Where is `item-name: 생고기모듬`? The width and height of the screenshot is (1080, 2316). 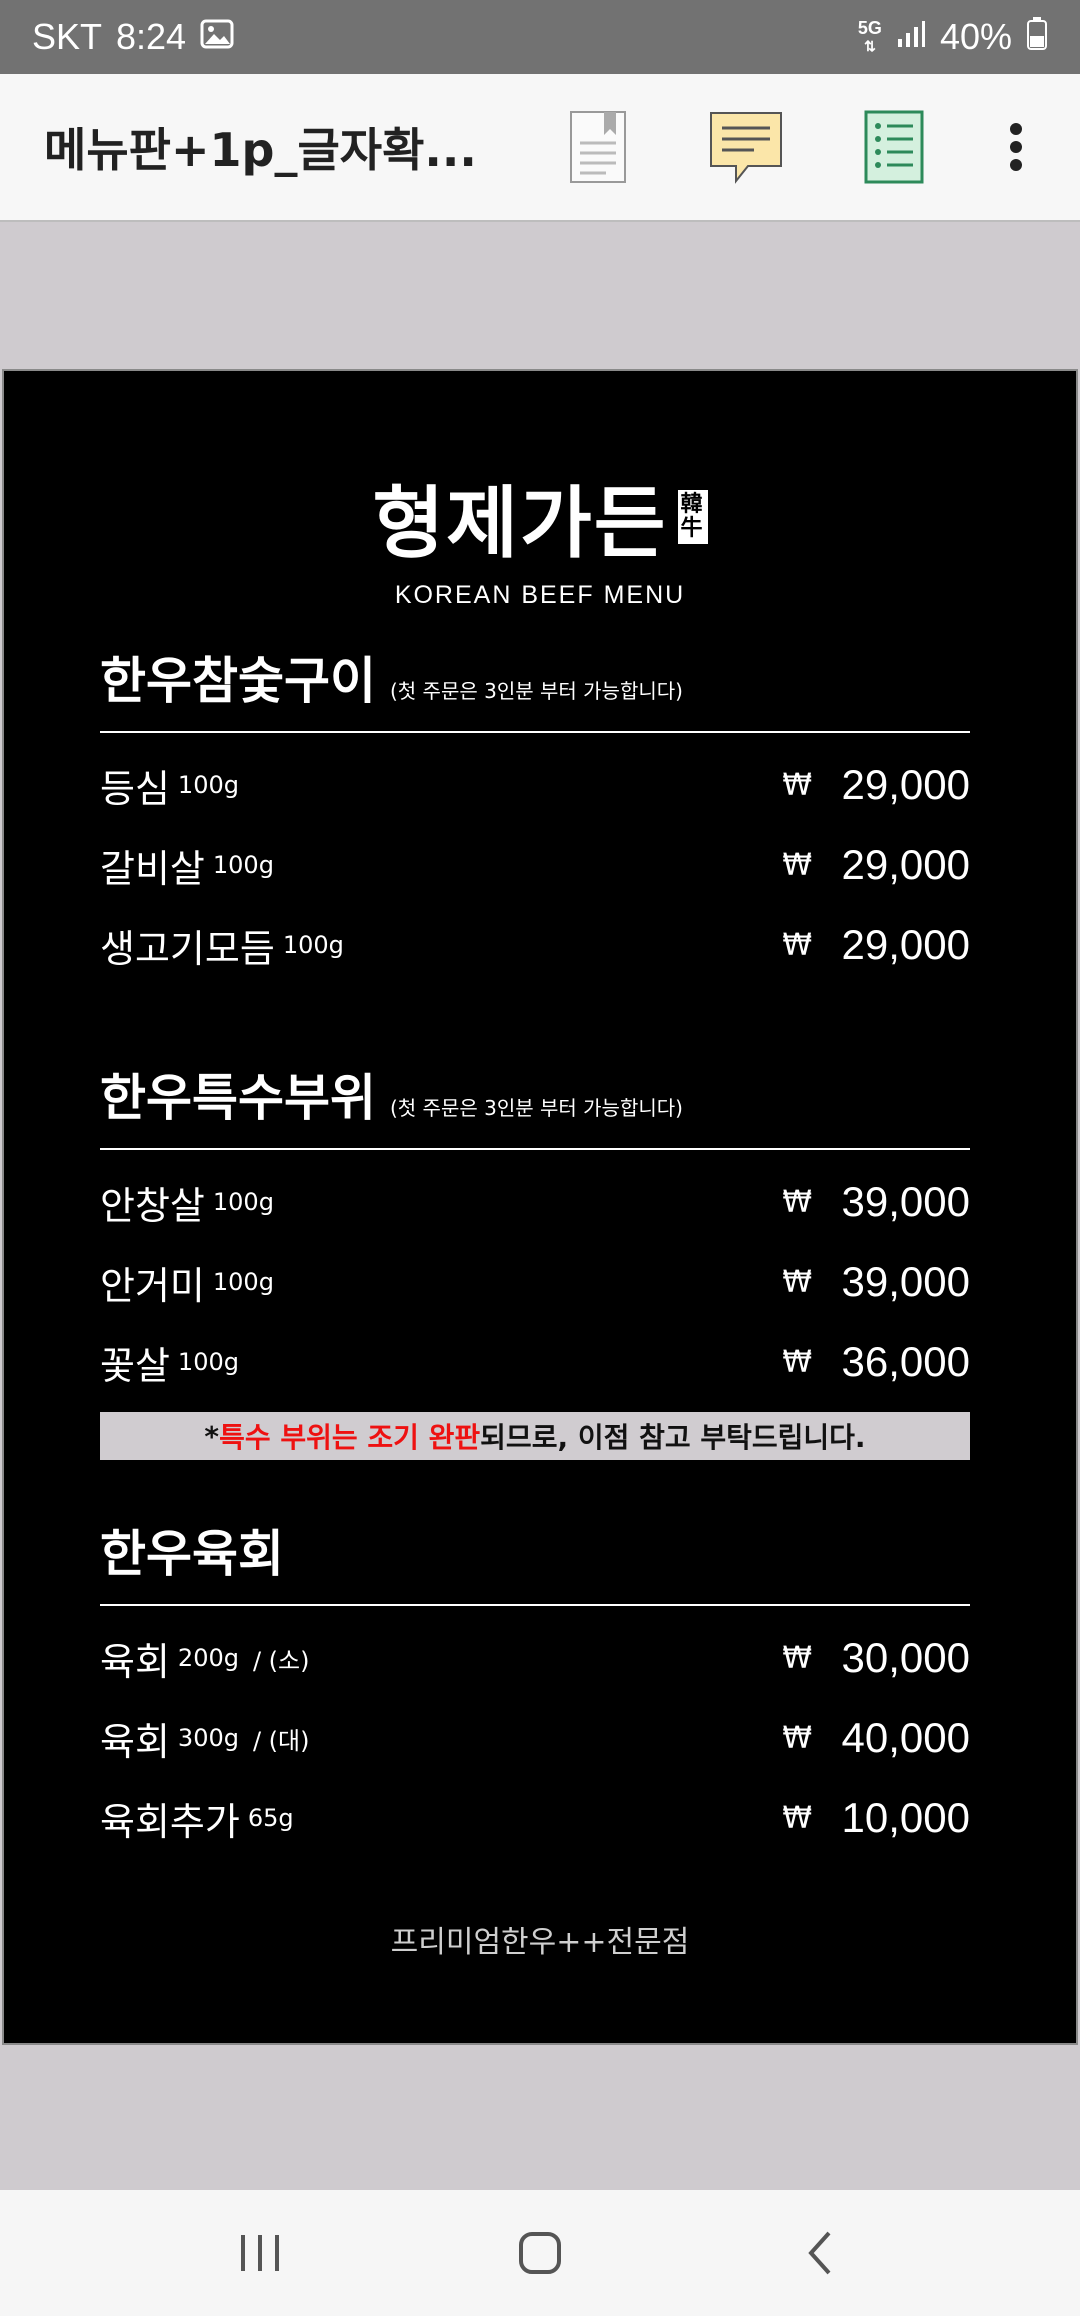 item-name: 생고기모듬 is located at coordinates (187, 948).